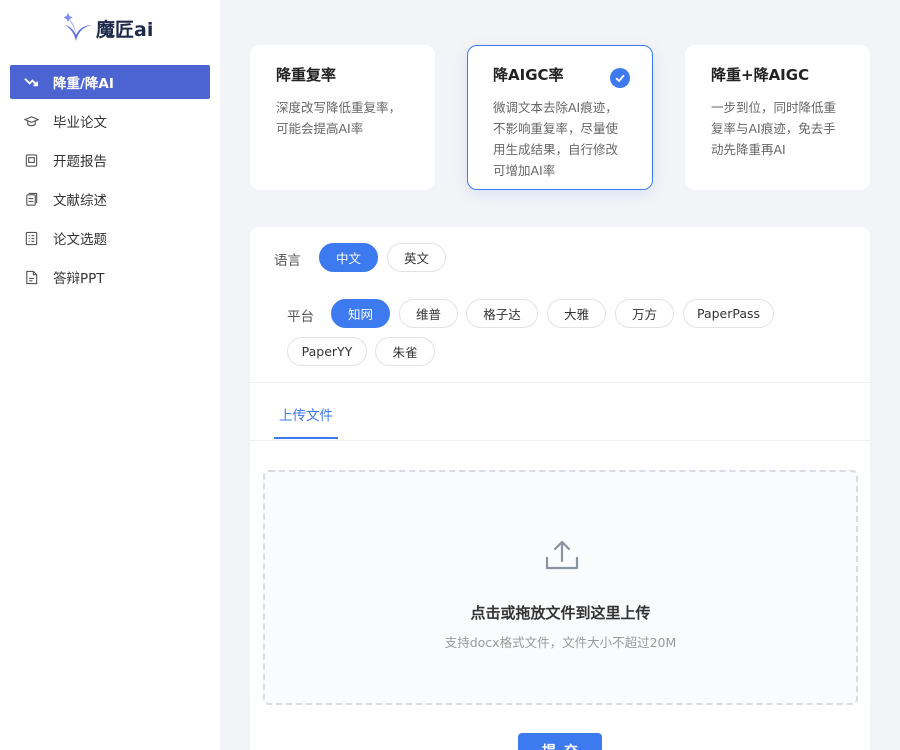 Image resolution: width=900 pixels, height=750 pixels. What do you see at coordinates (339, 118) in the screenshot?
I see `mode-desc: 深度改写降低重复率，可能会提高AI率` at bounding box center [339, 118].